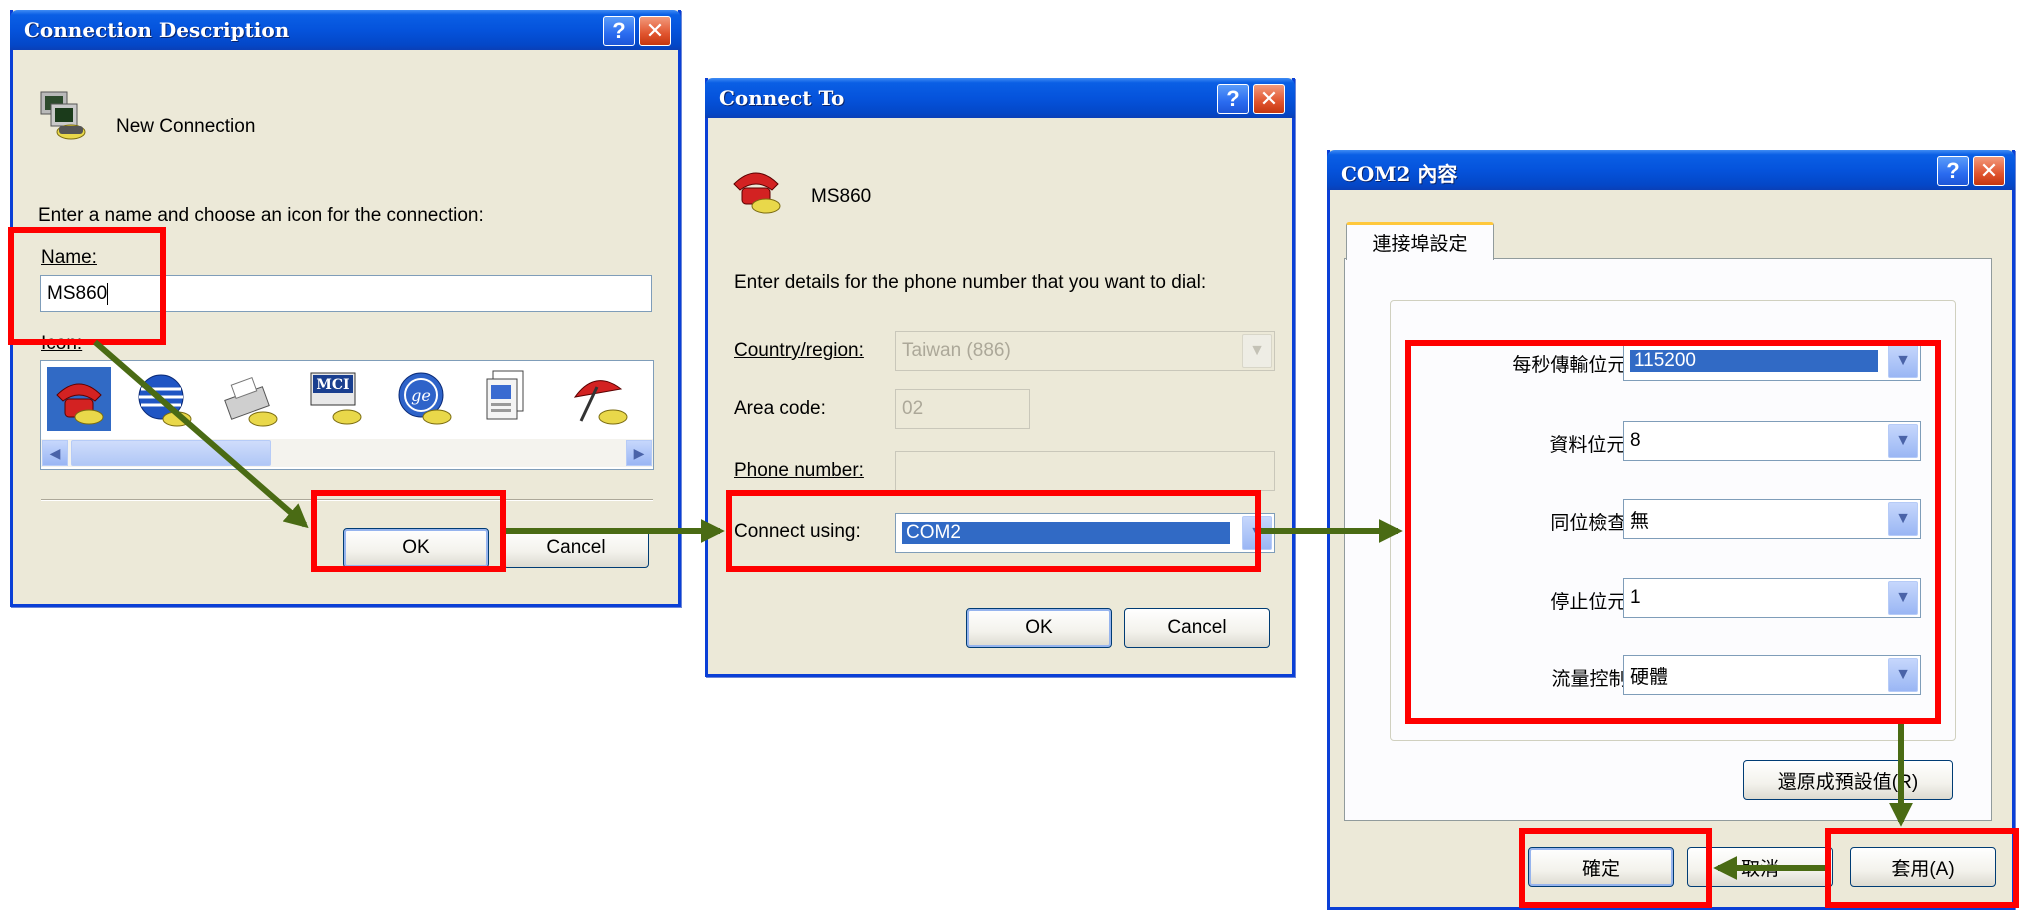 The height and width of the screenshot is (910, 2025). Describe the element at coordinates (201, 434) in the screenshot. I see `flow-arrow-name-to-ok` at that location.